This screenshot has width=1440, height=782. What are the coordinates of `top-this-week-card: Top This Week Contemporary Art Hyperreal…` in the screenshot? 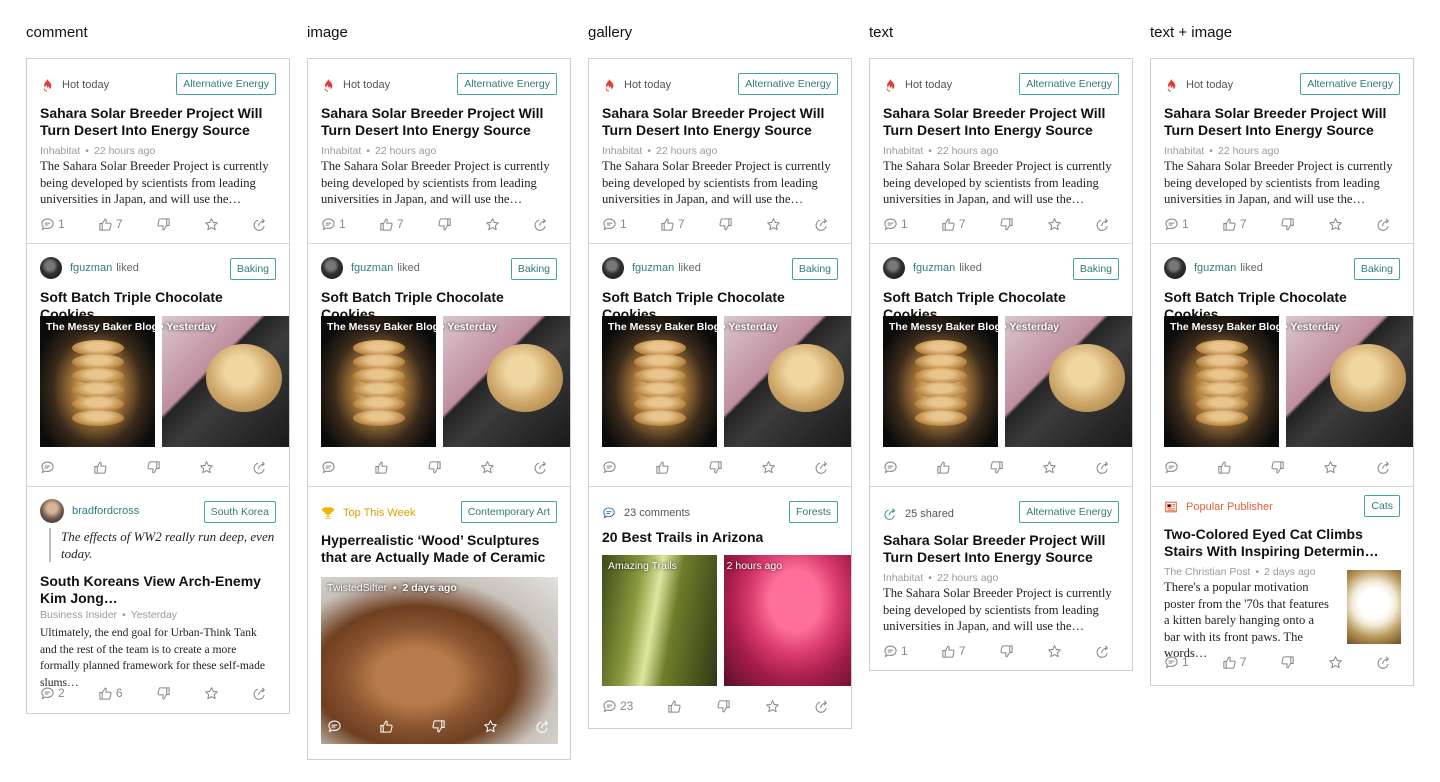 It's located at (439, 623).